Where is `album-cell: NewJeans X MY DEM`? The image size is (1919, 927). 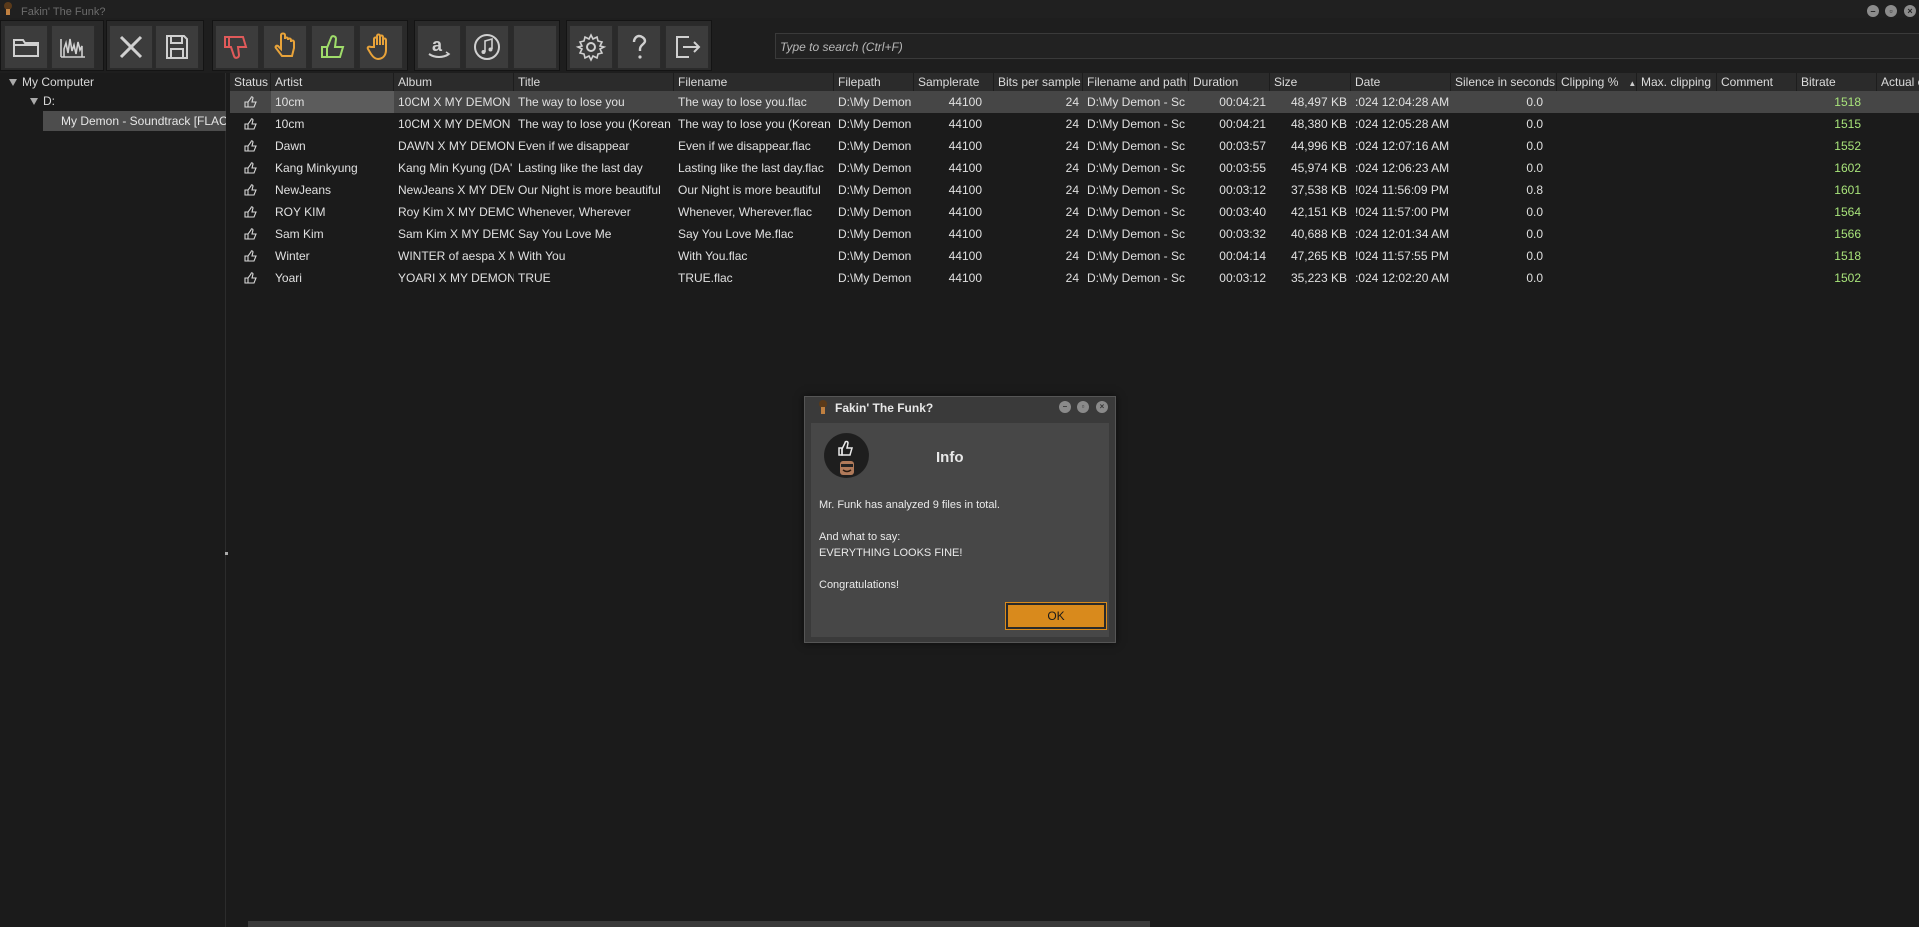
album-cell: NewJeans X MY DEM is located at coordinates (456, 190).